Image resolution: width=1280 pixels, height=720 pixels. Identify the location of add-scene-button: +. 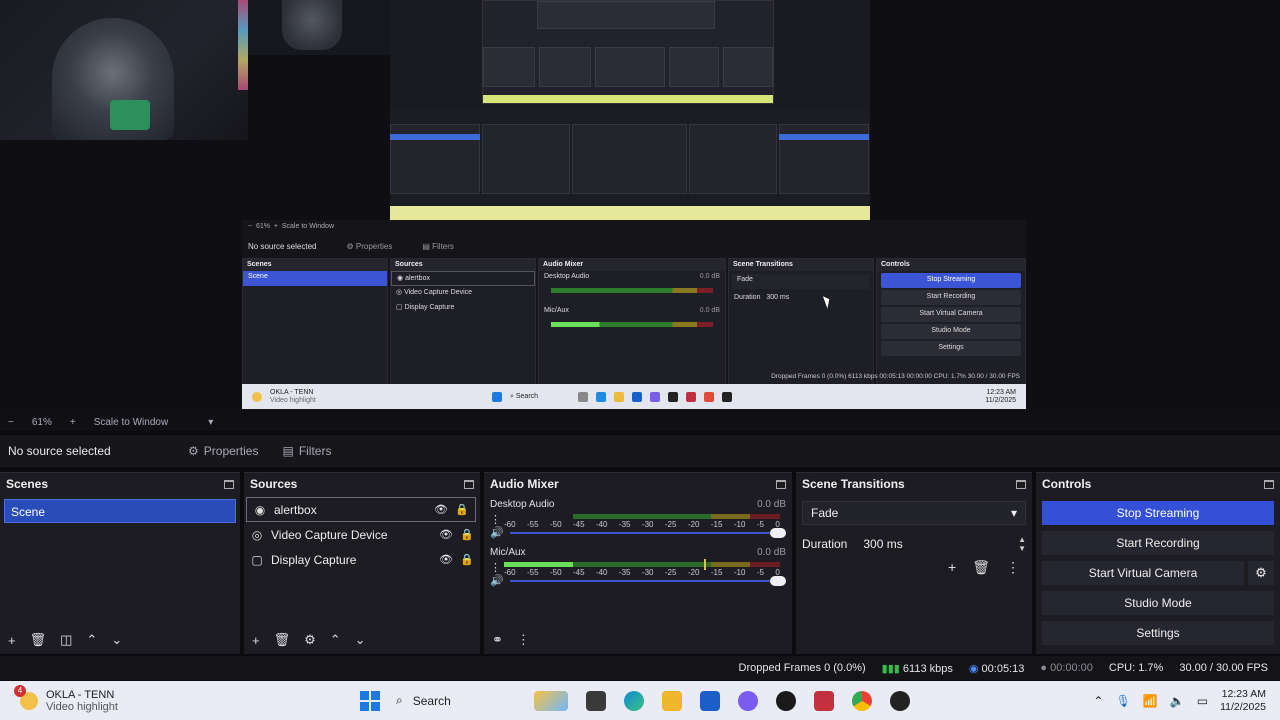
(12, 640).